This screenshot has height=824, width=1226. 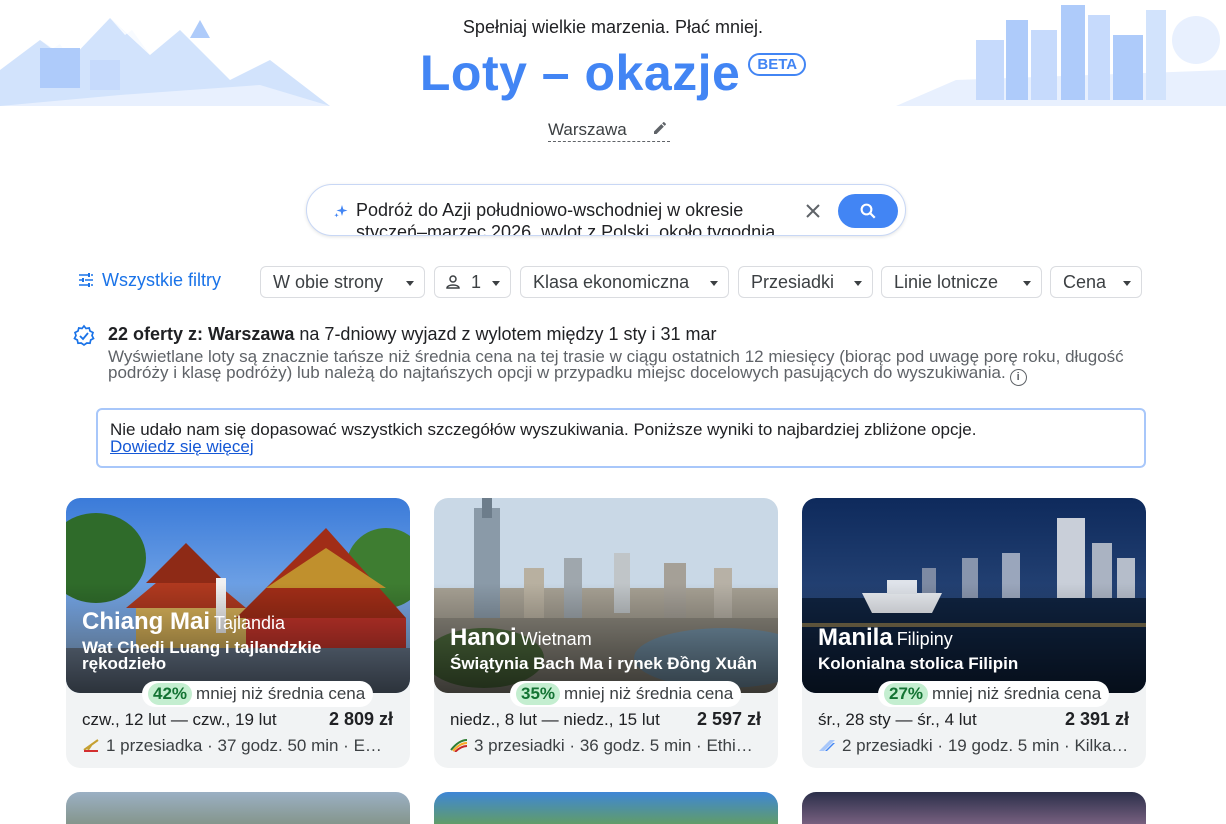 I want to click on title-row: Loty – okazje BETA, so click(x=613, y=73).